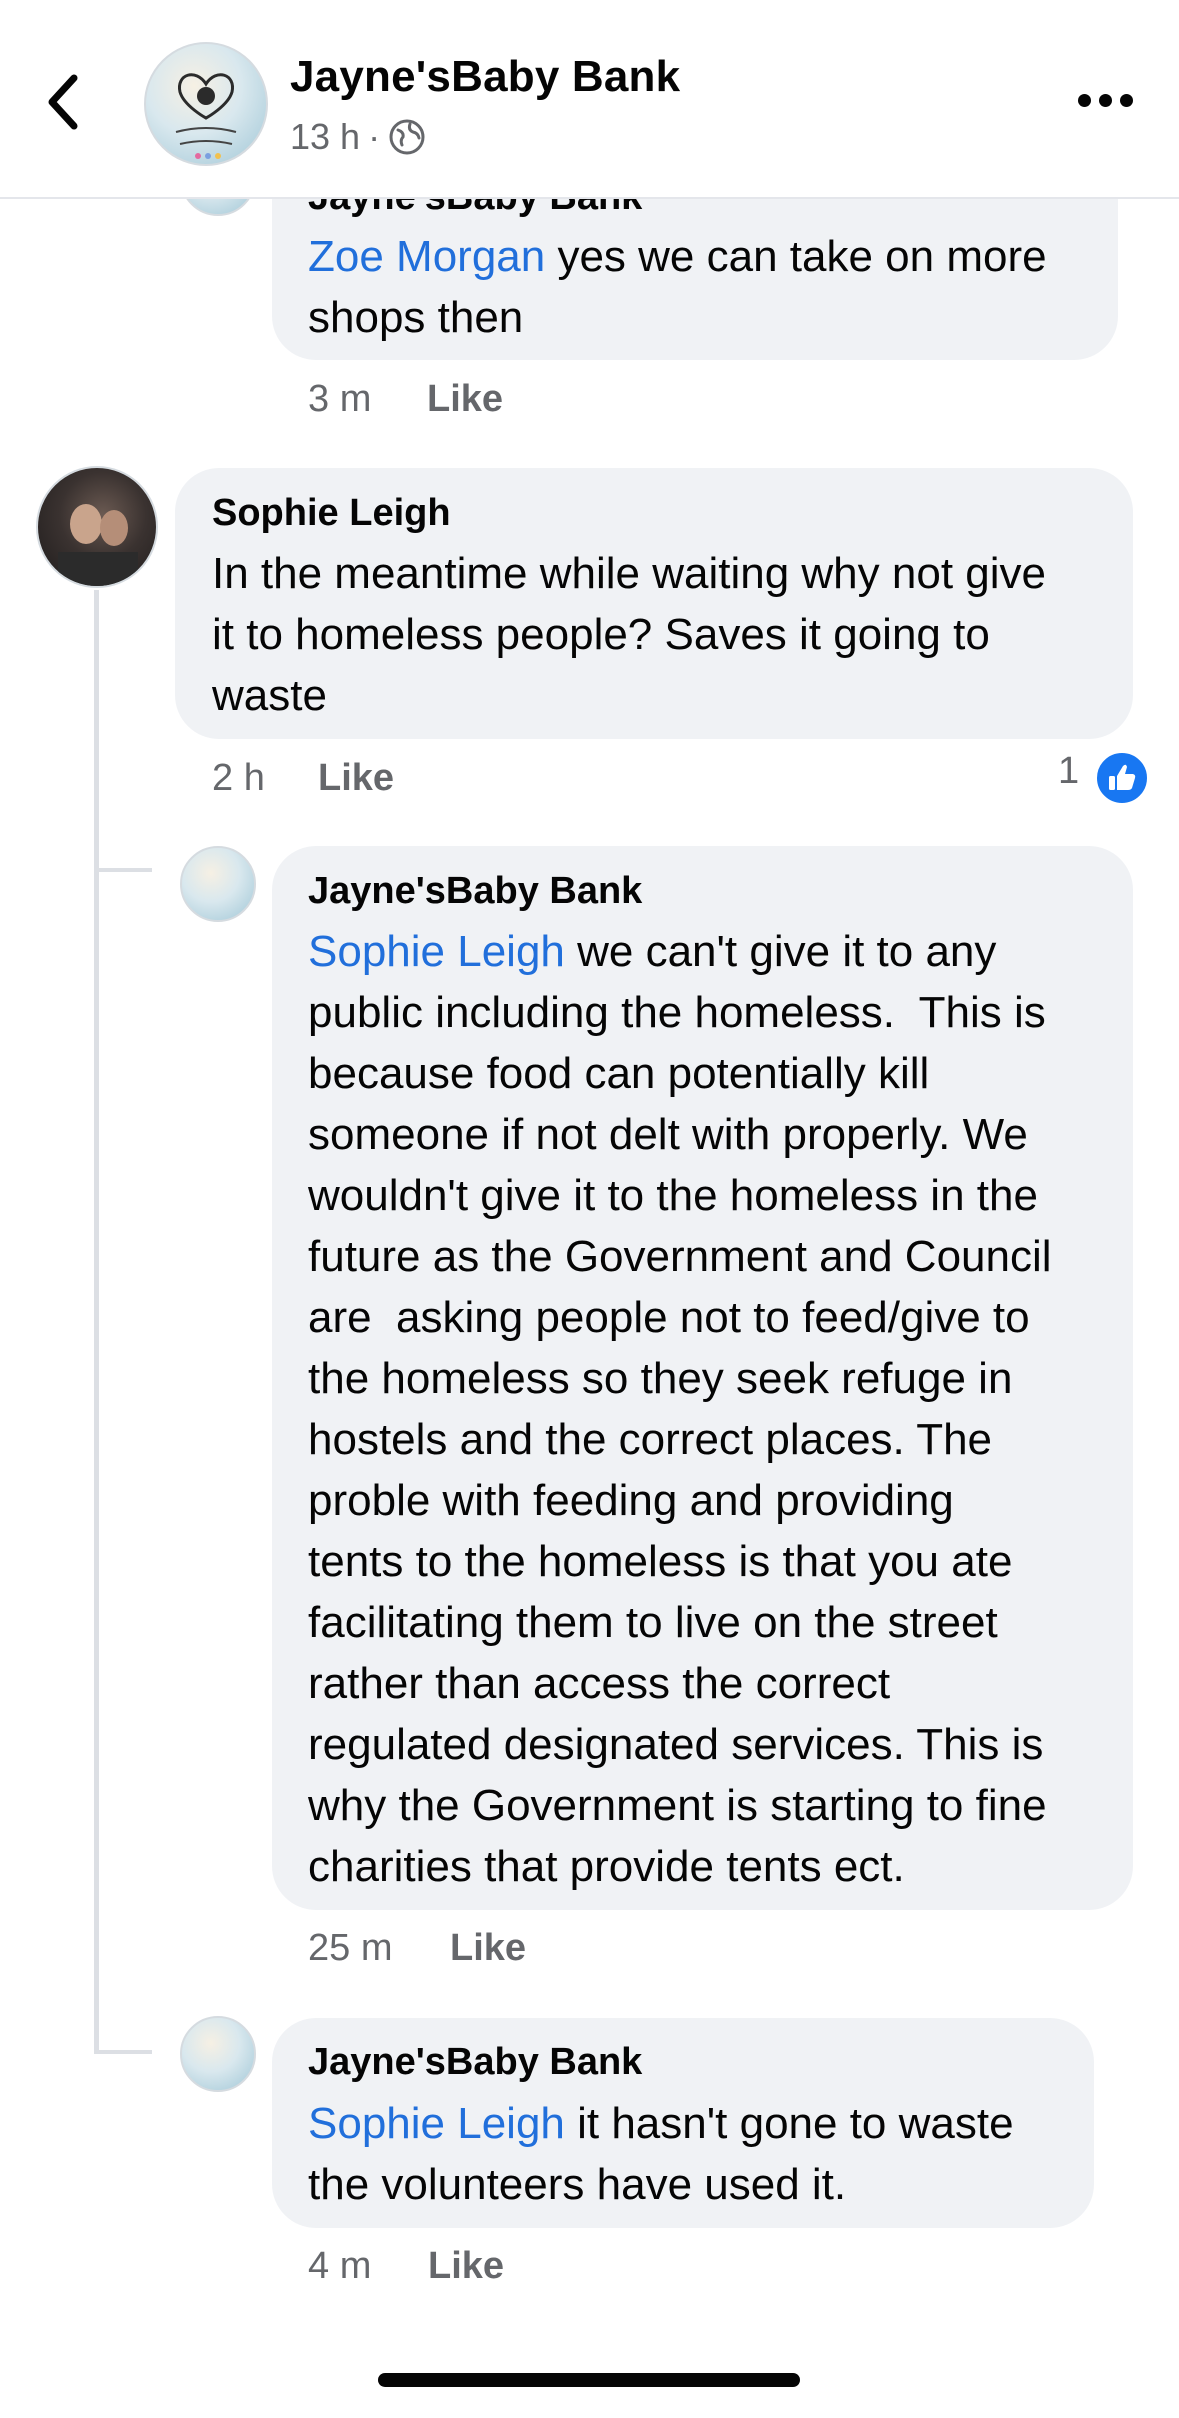  Describe the element at coordinates (589, 2380) in the screenshot. I see `home-indicator` at that location.